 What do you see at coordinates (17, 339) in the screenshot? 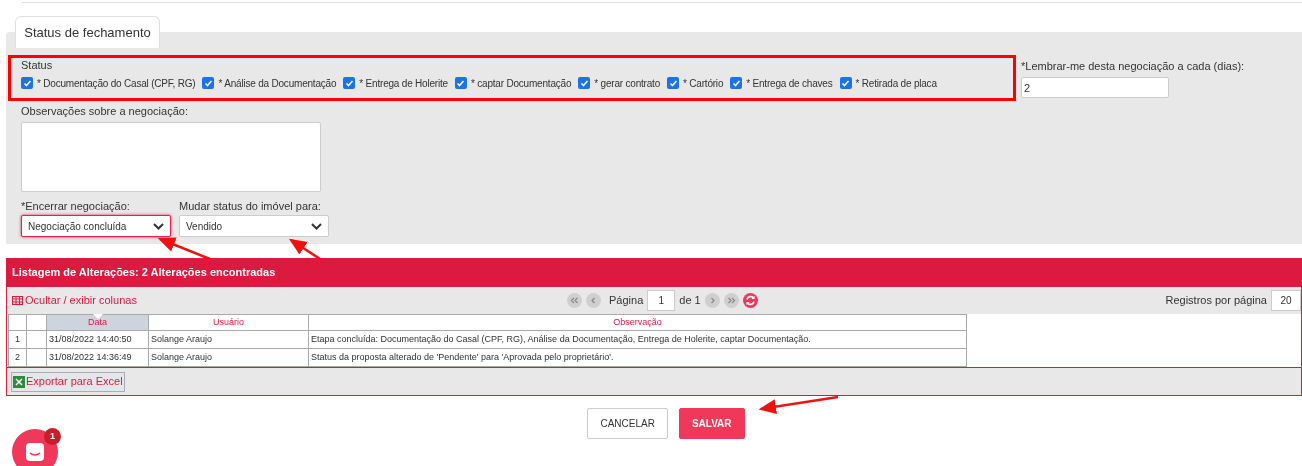
I see `row-number: 1` at bounding box center [17, 339].